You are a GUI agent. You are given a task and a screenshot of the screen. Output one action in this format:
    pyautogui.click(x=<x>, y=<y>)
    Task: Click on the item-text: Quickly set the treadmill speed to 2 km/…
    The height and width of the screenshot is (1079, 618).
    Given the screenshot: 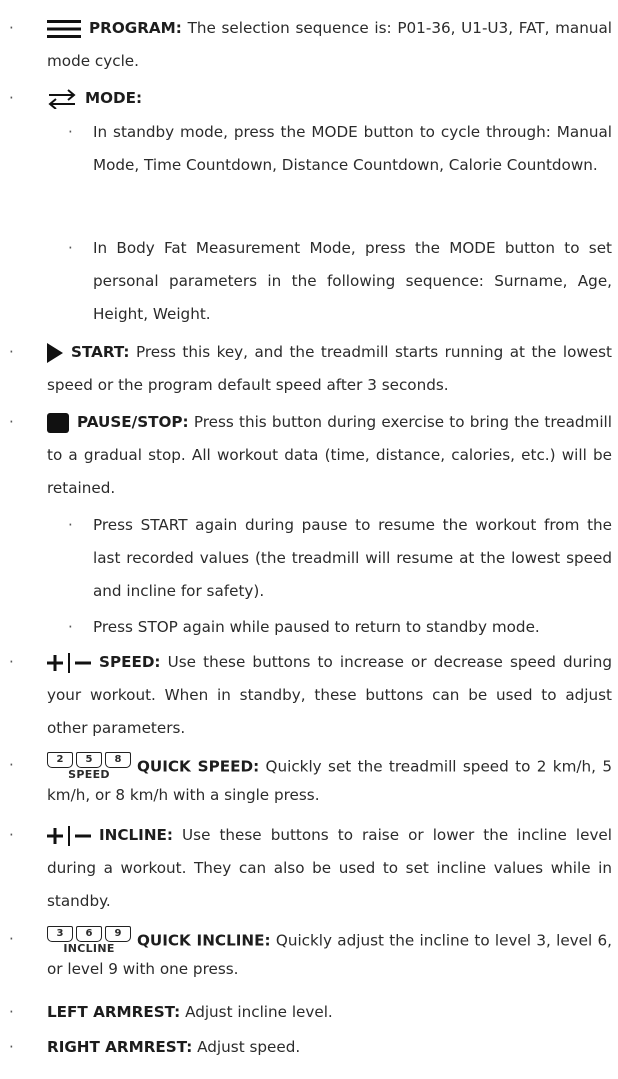 What is the action you would take?
    pyautogui.click(x=329, y=781)
    